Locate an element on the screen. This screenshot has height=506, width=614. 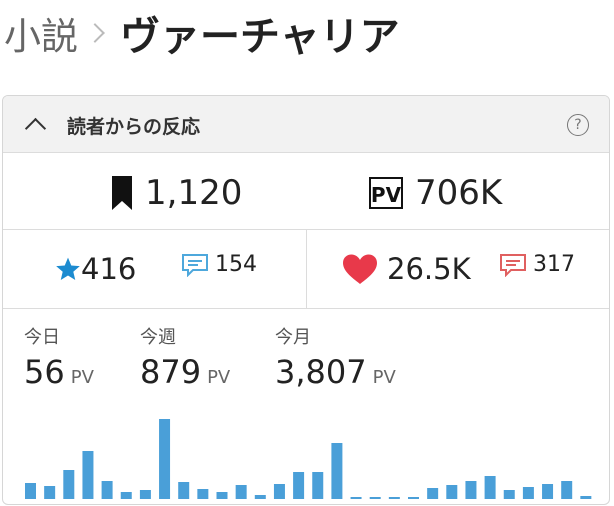
heart-count: 26.5K is located at coordinates (429, 269).